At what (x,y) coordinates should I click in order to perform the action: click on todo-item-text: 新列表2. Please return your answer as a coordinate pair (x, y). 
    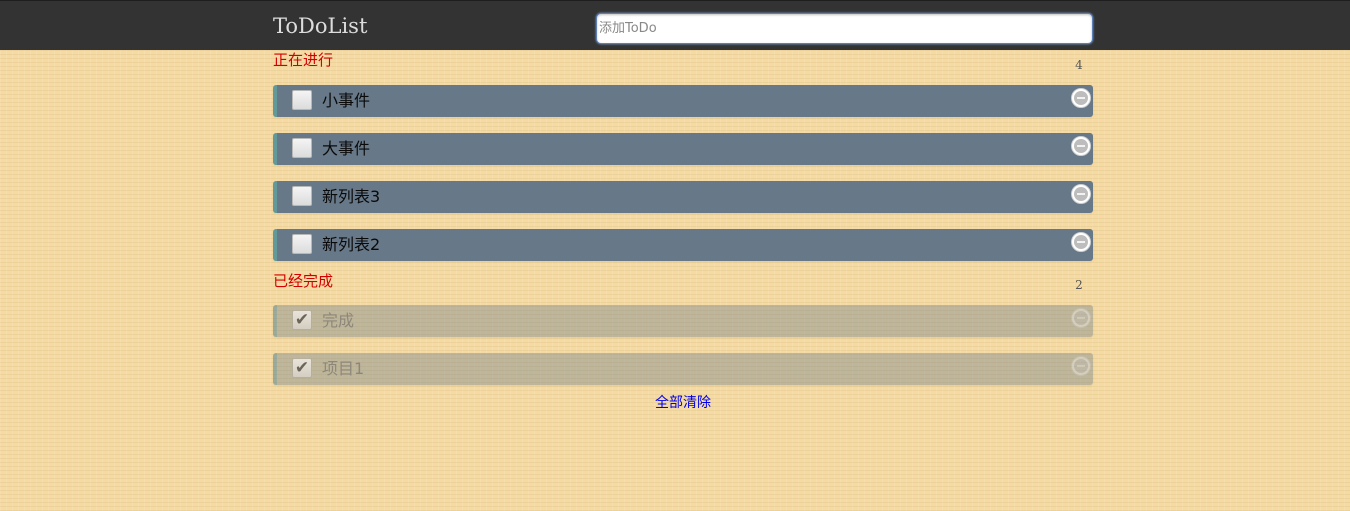
    Looking at the image, I should click on (351, 245).